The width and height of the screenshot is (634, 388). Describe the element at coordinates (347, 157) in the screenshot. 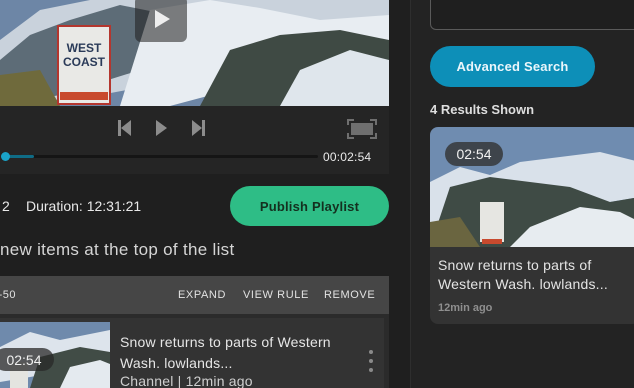

I see `current-time: 00:02:54` at that location.